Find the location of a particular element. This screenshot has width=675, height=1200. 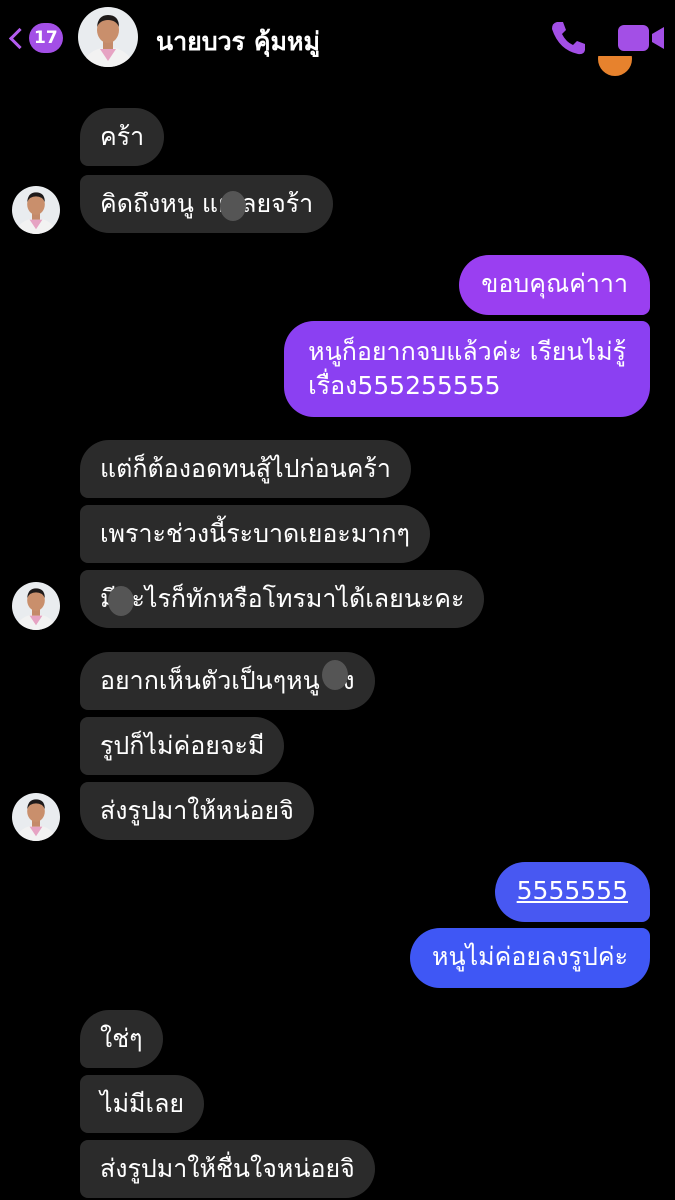

message-outgoing: ขอบคุณค่าาา is located at coordinates (554, 285).